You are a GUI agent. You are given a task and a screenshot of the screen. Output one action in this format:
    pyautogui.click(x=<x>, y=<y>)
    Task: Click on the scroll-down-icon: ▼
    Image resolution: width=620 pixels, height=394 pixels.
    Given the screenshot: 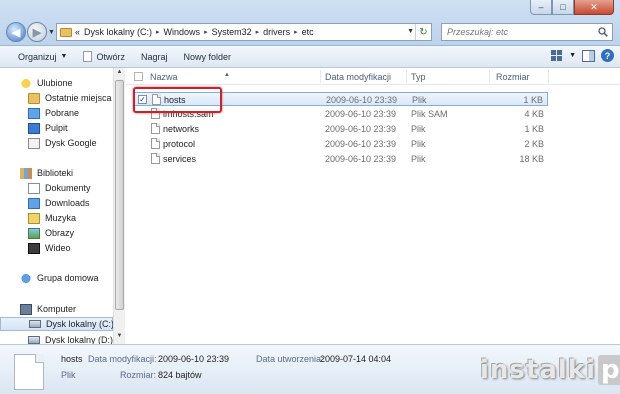 What is the action you would take?
    pyautogui.click(x=119, y=338)
    